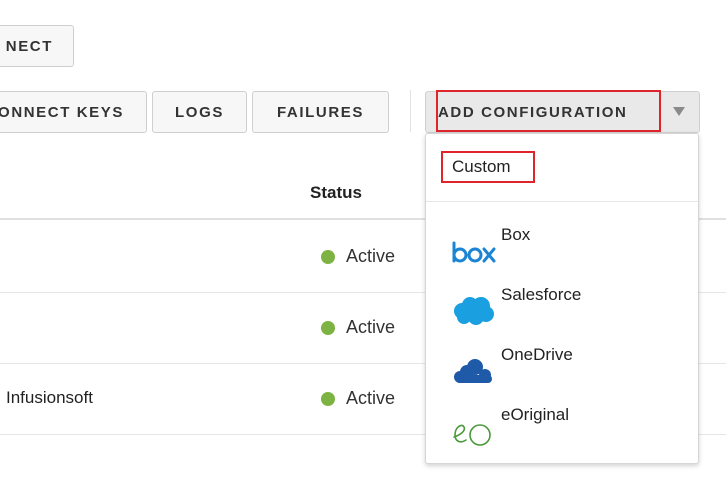 Image resolution: width=726 pixels, height=501 pixels. What do you see at coordinates (472, 435) in the screenshot?
I see `eoriginal-logo-icon` at bounding box center [472, 435].